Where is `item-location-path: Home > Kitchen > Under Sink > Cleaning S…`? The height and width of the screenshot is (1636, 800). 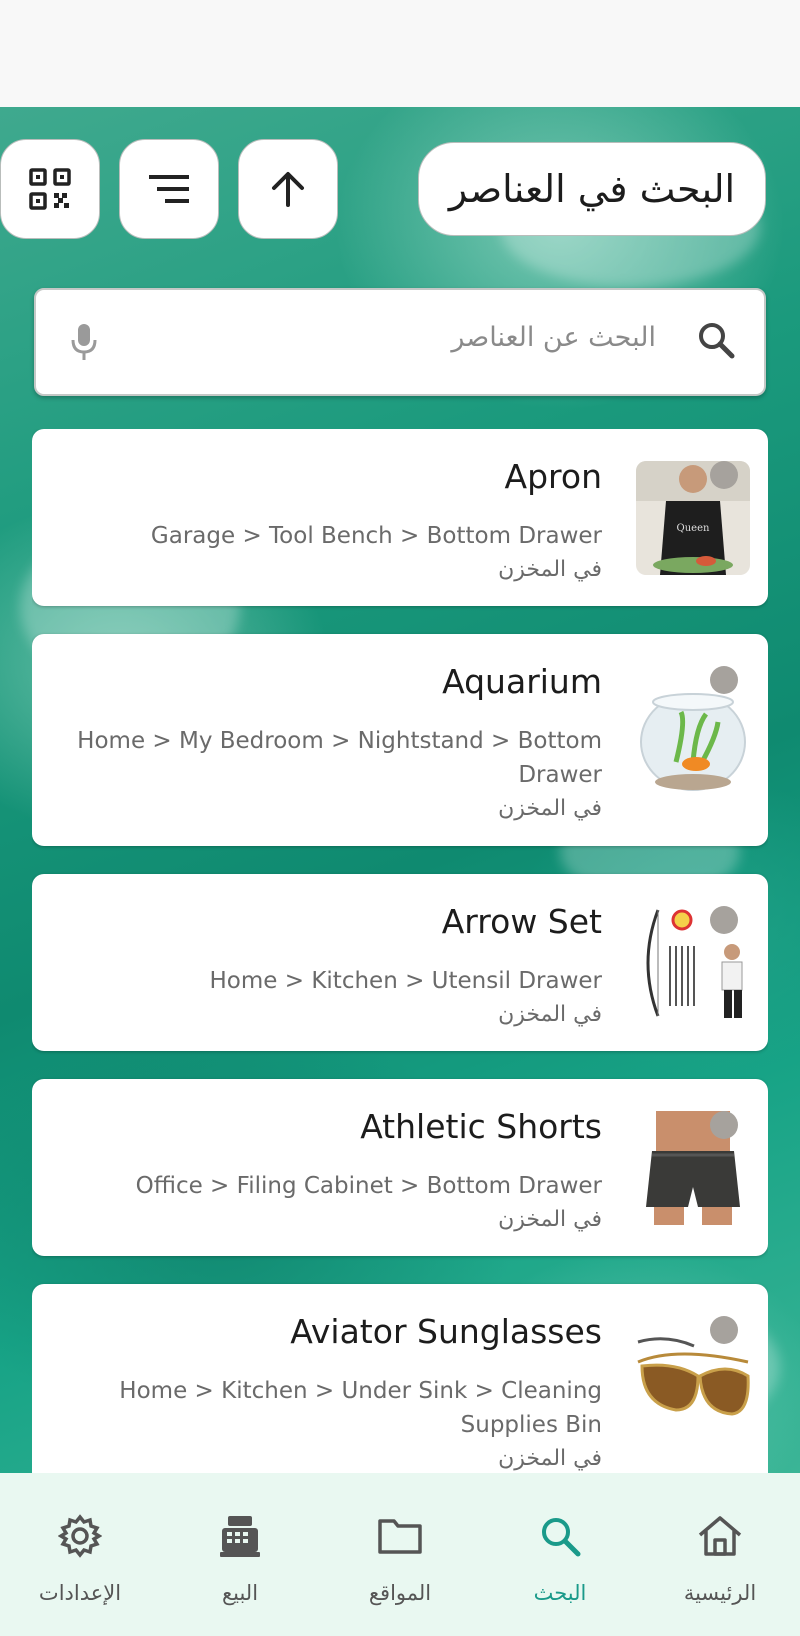 item-location-path: Home > Kitchen > Under Sink > Cleaning S… is located at coordinates (360, 1408).